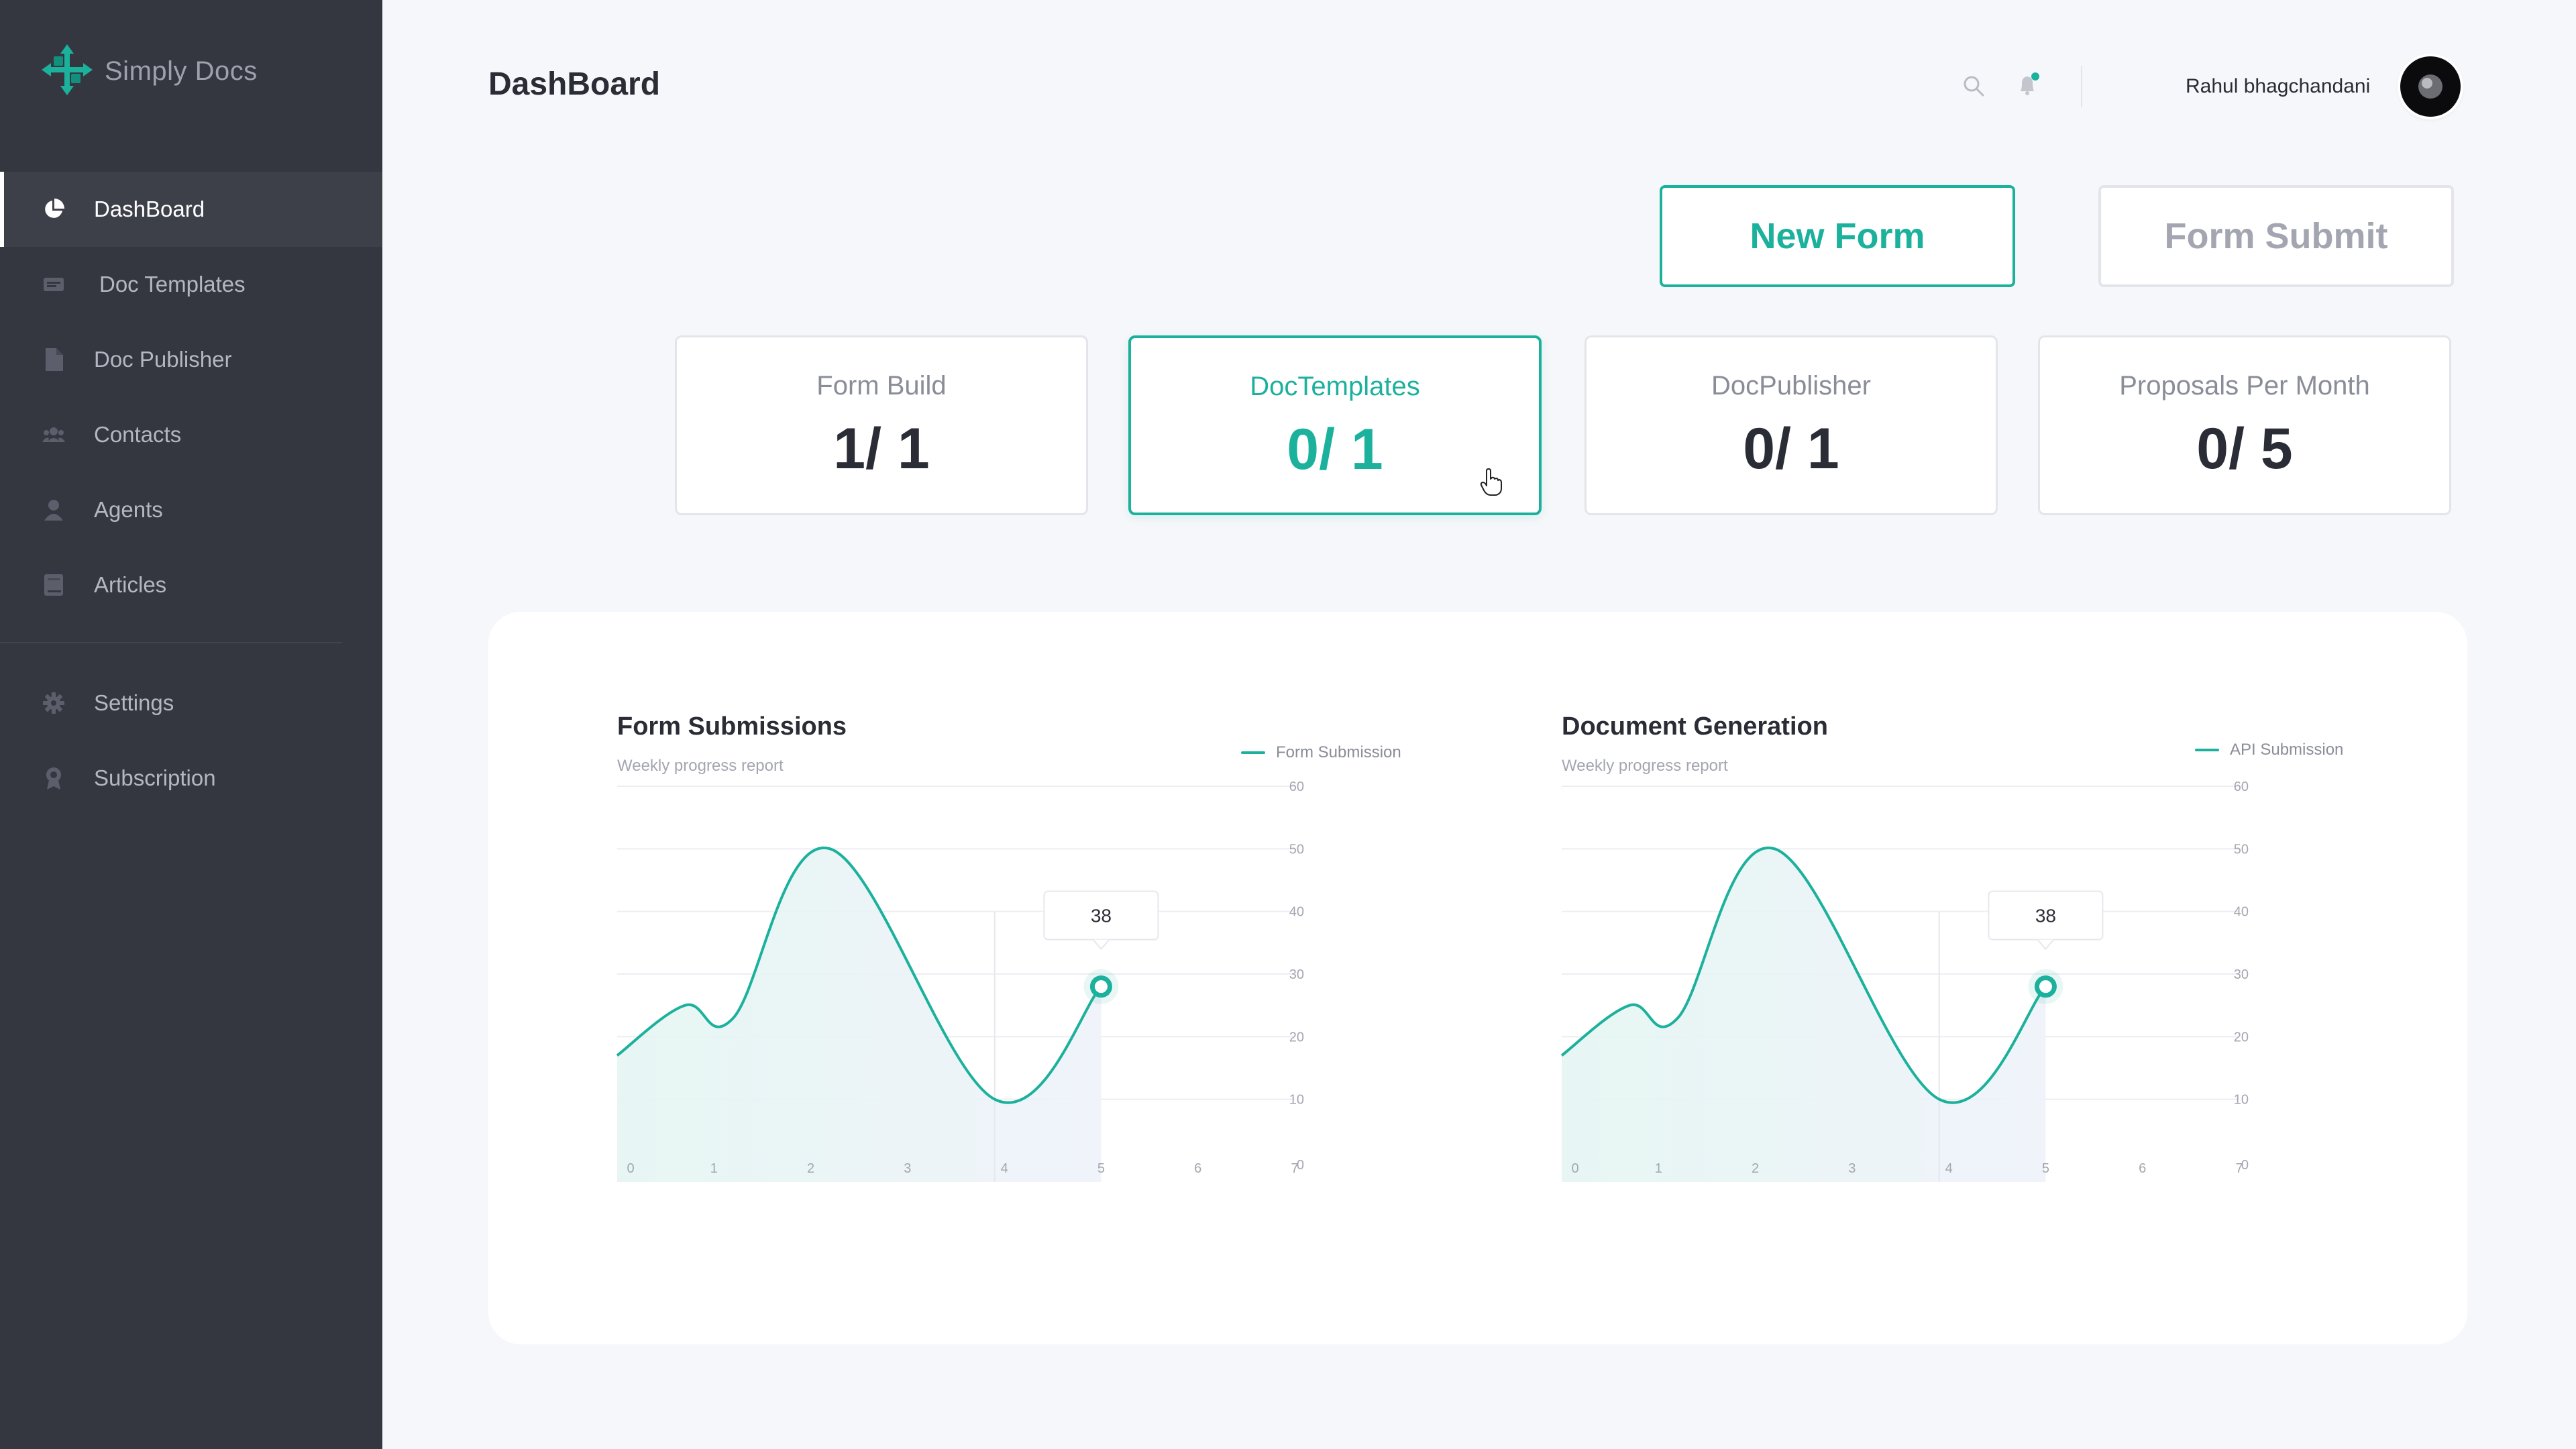 The image size is (2576, 1449). Describe the element at coordinates (155, 777) in the screenshot. I see `sidebar-item-label: Subscription` at that location.